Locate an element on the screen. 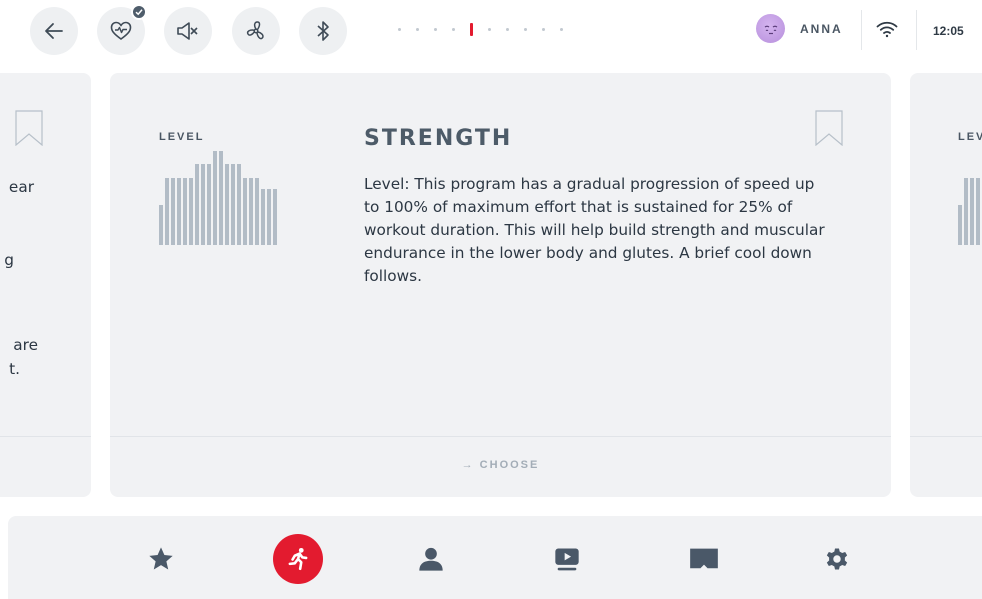 Image resolution: width=982 pixels, height=599 pixels. description-fragment: g is located at coordinates (9, 260).